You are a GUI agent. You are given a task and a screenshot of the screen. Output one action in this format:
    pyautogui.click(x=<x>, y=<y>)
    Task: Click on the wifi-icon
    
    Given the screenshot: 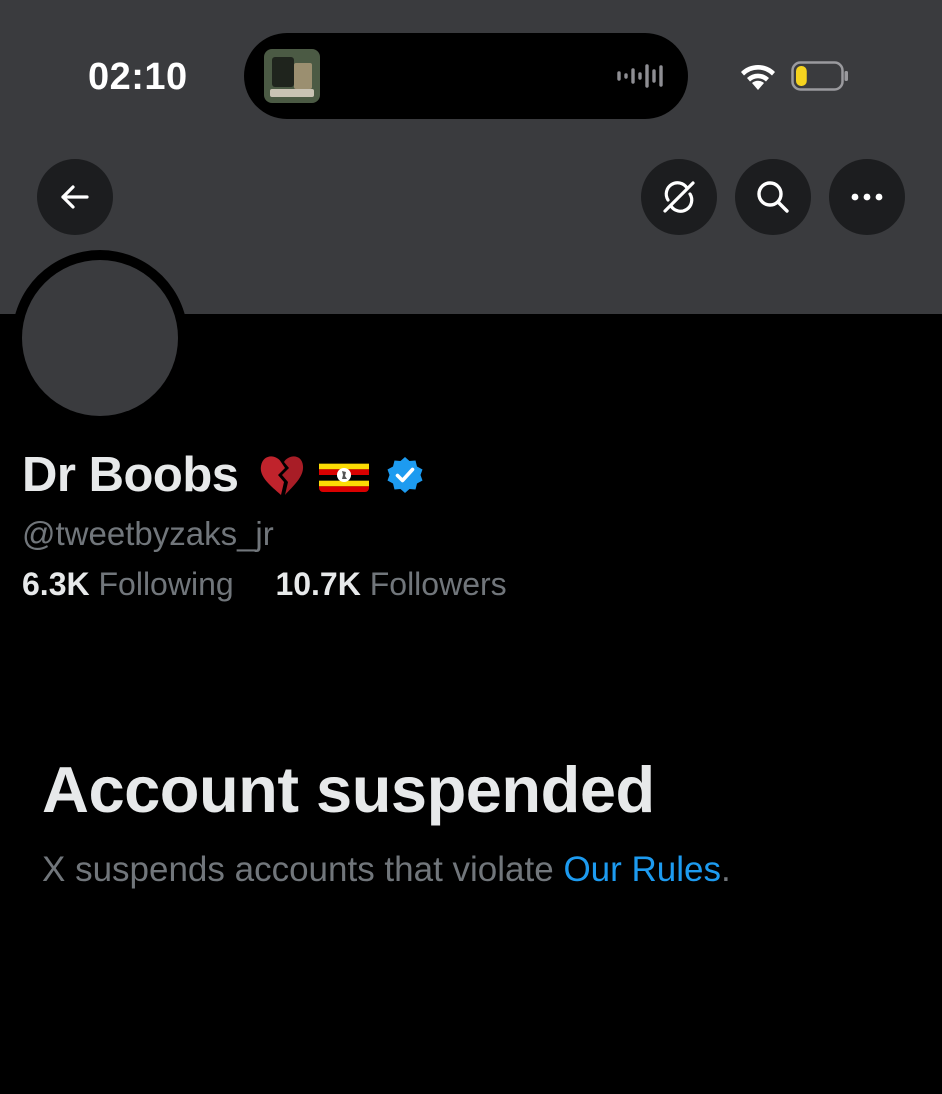 What is the action you would take?
    pyautogui.click(x=758, y=77)
    